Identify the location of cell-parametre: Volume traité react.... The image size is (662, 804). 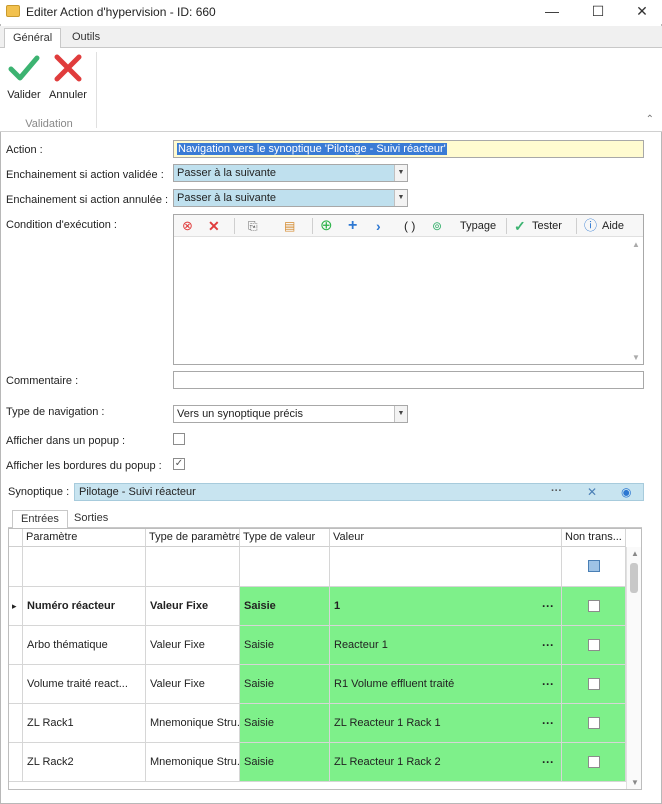
(84, 684).